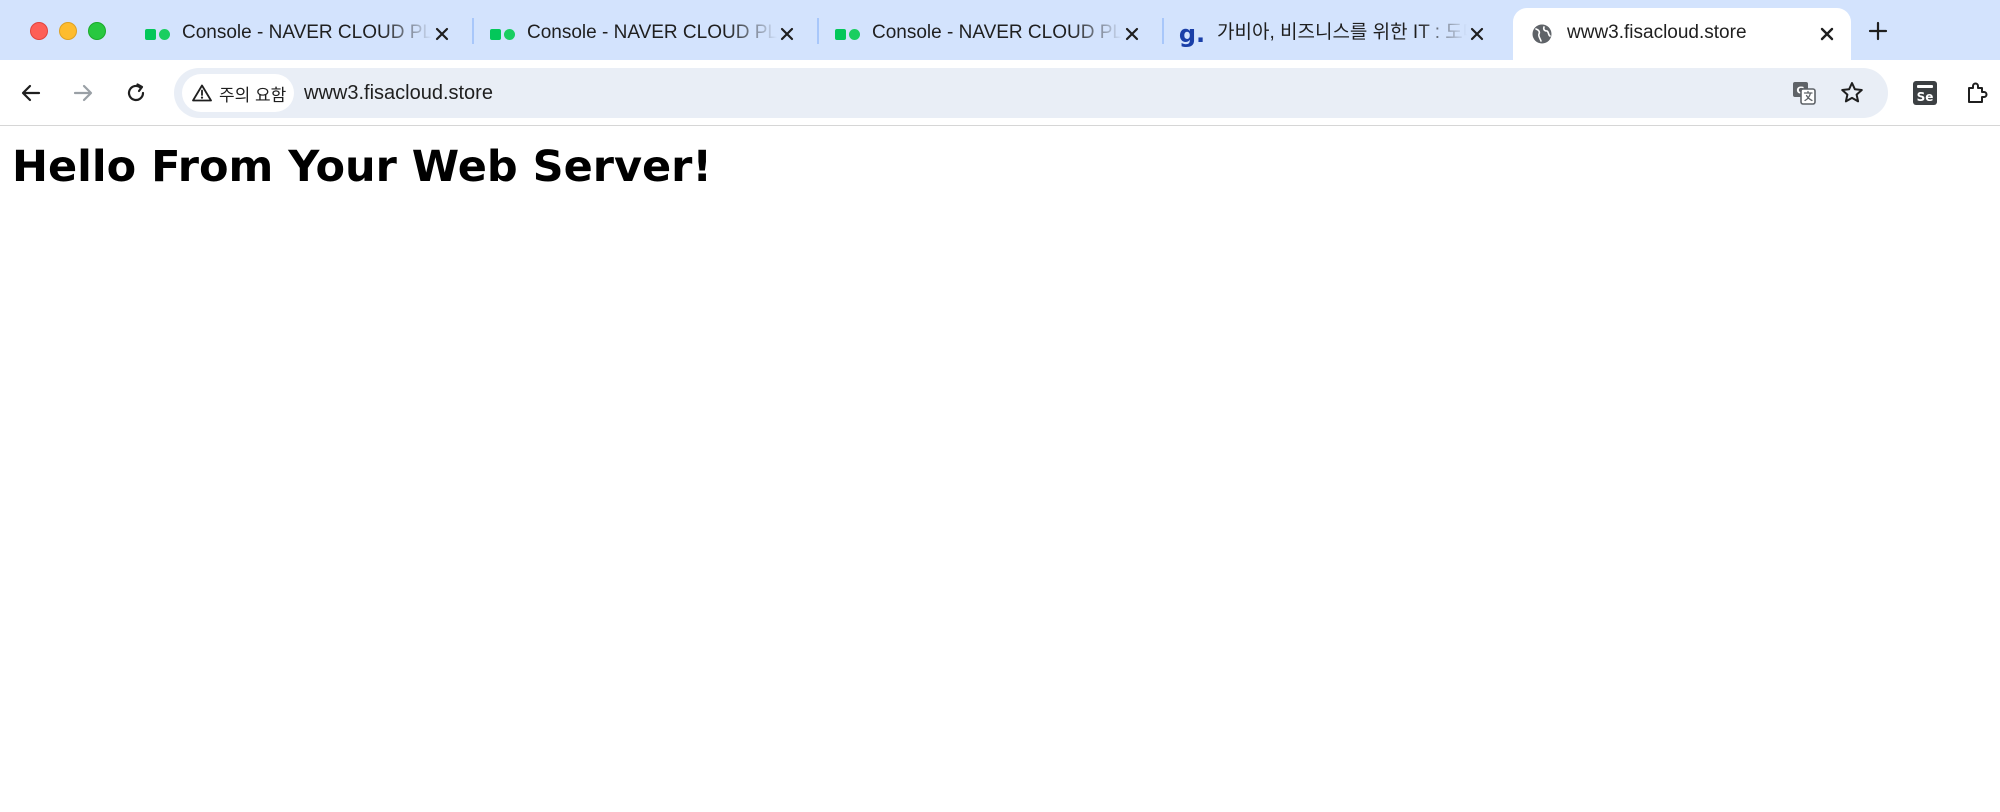  I want to click on plus-icon, so click(1878, 31).